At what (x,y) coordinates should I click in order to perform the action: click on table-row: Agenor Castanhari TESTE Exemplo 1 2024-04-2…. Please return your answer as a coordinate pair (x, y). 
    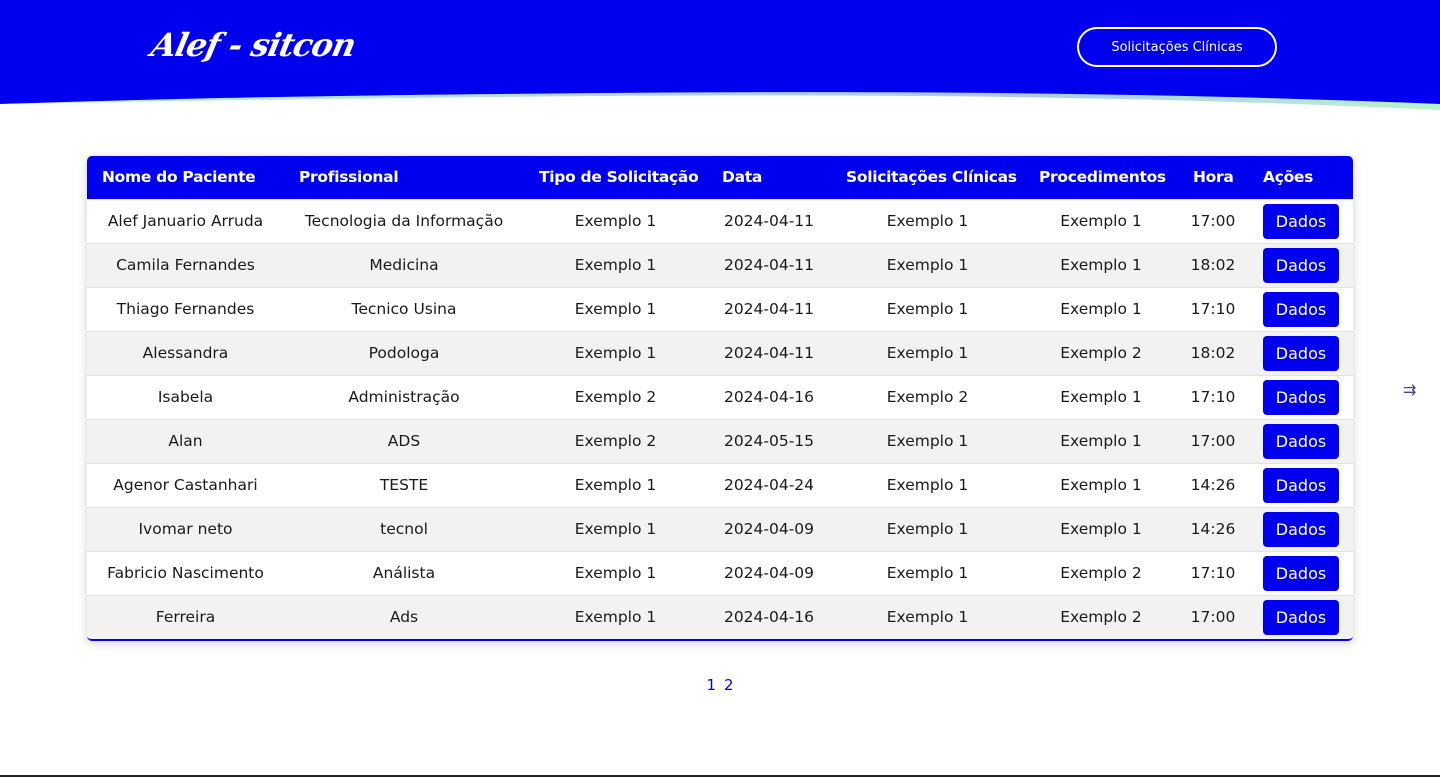
    Looking at the image, I should click on (720, 485).